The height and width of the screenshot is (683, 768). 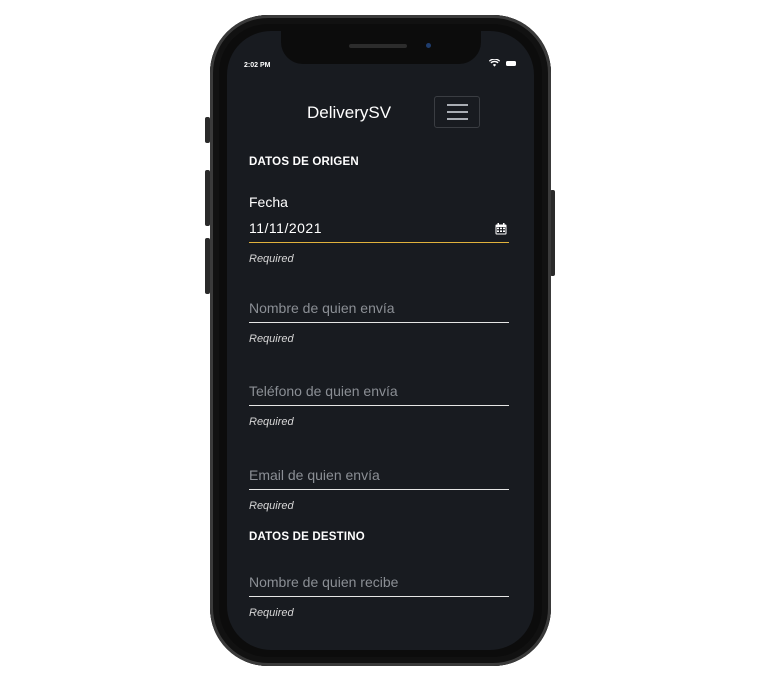 What do you see at coordinates (322, 308) in the screenshot?
I see `sender-name-placeholder: Nombre de quien envía` at bounding box center [322, 308].